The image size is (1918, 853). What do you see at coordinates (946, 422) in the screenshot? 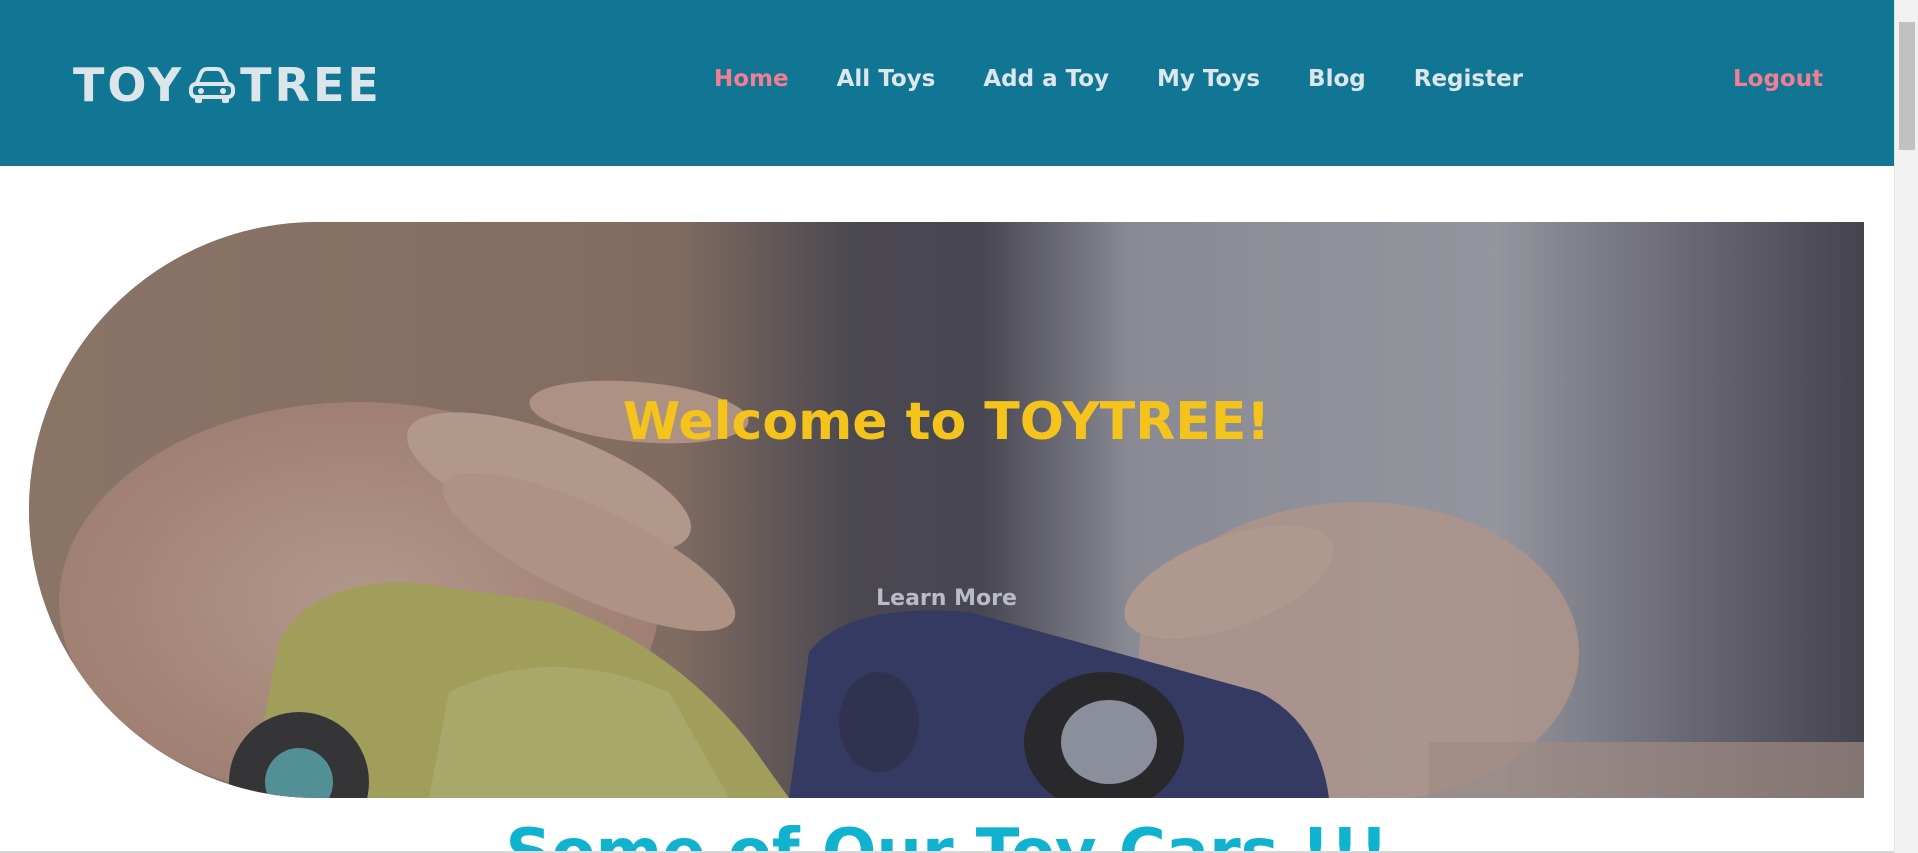
I see `hero-title: Welcome to TOYTREE!` at bounding box center [946, 422].